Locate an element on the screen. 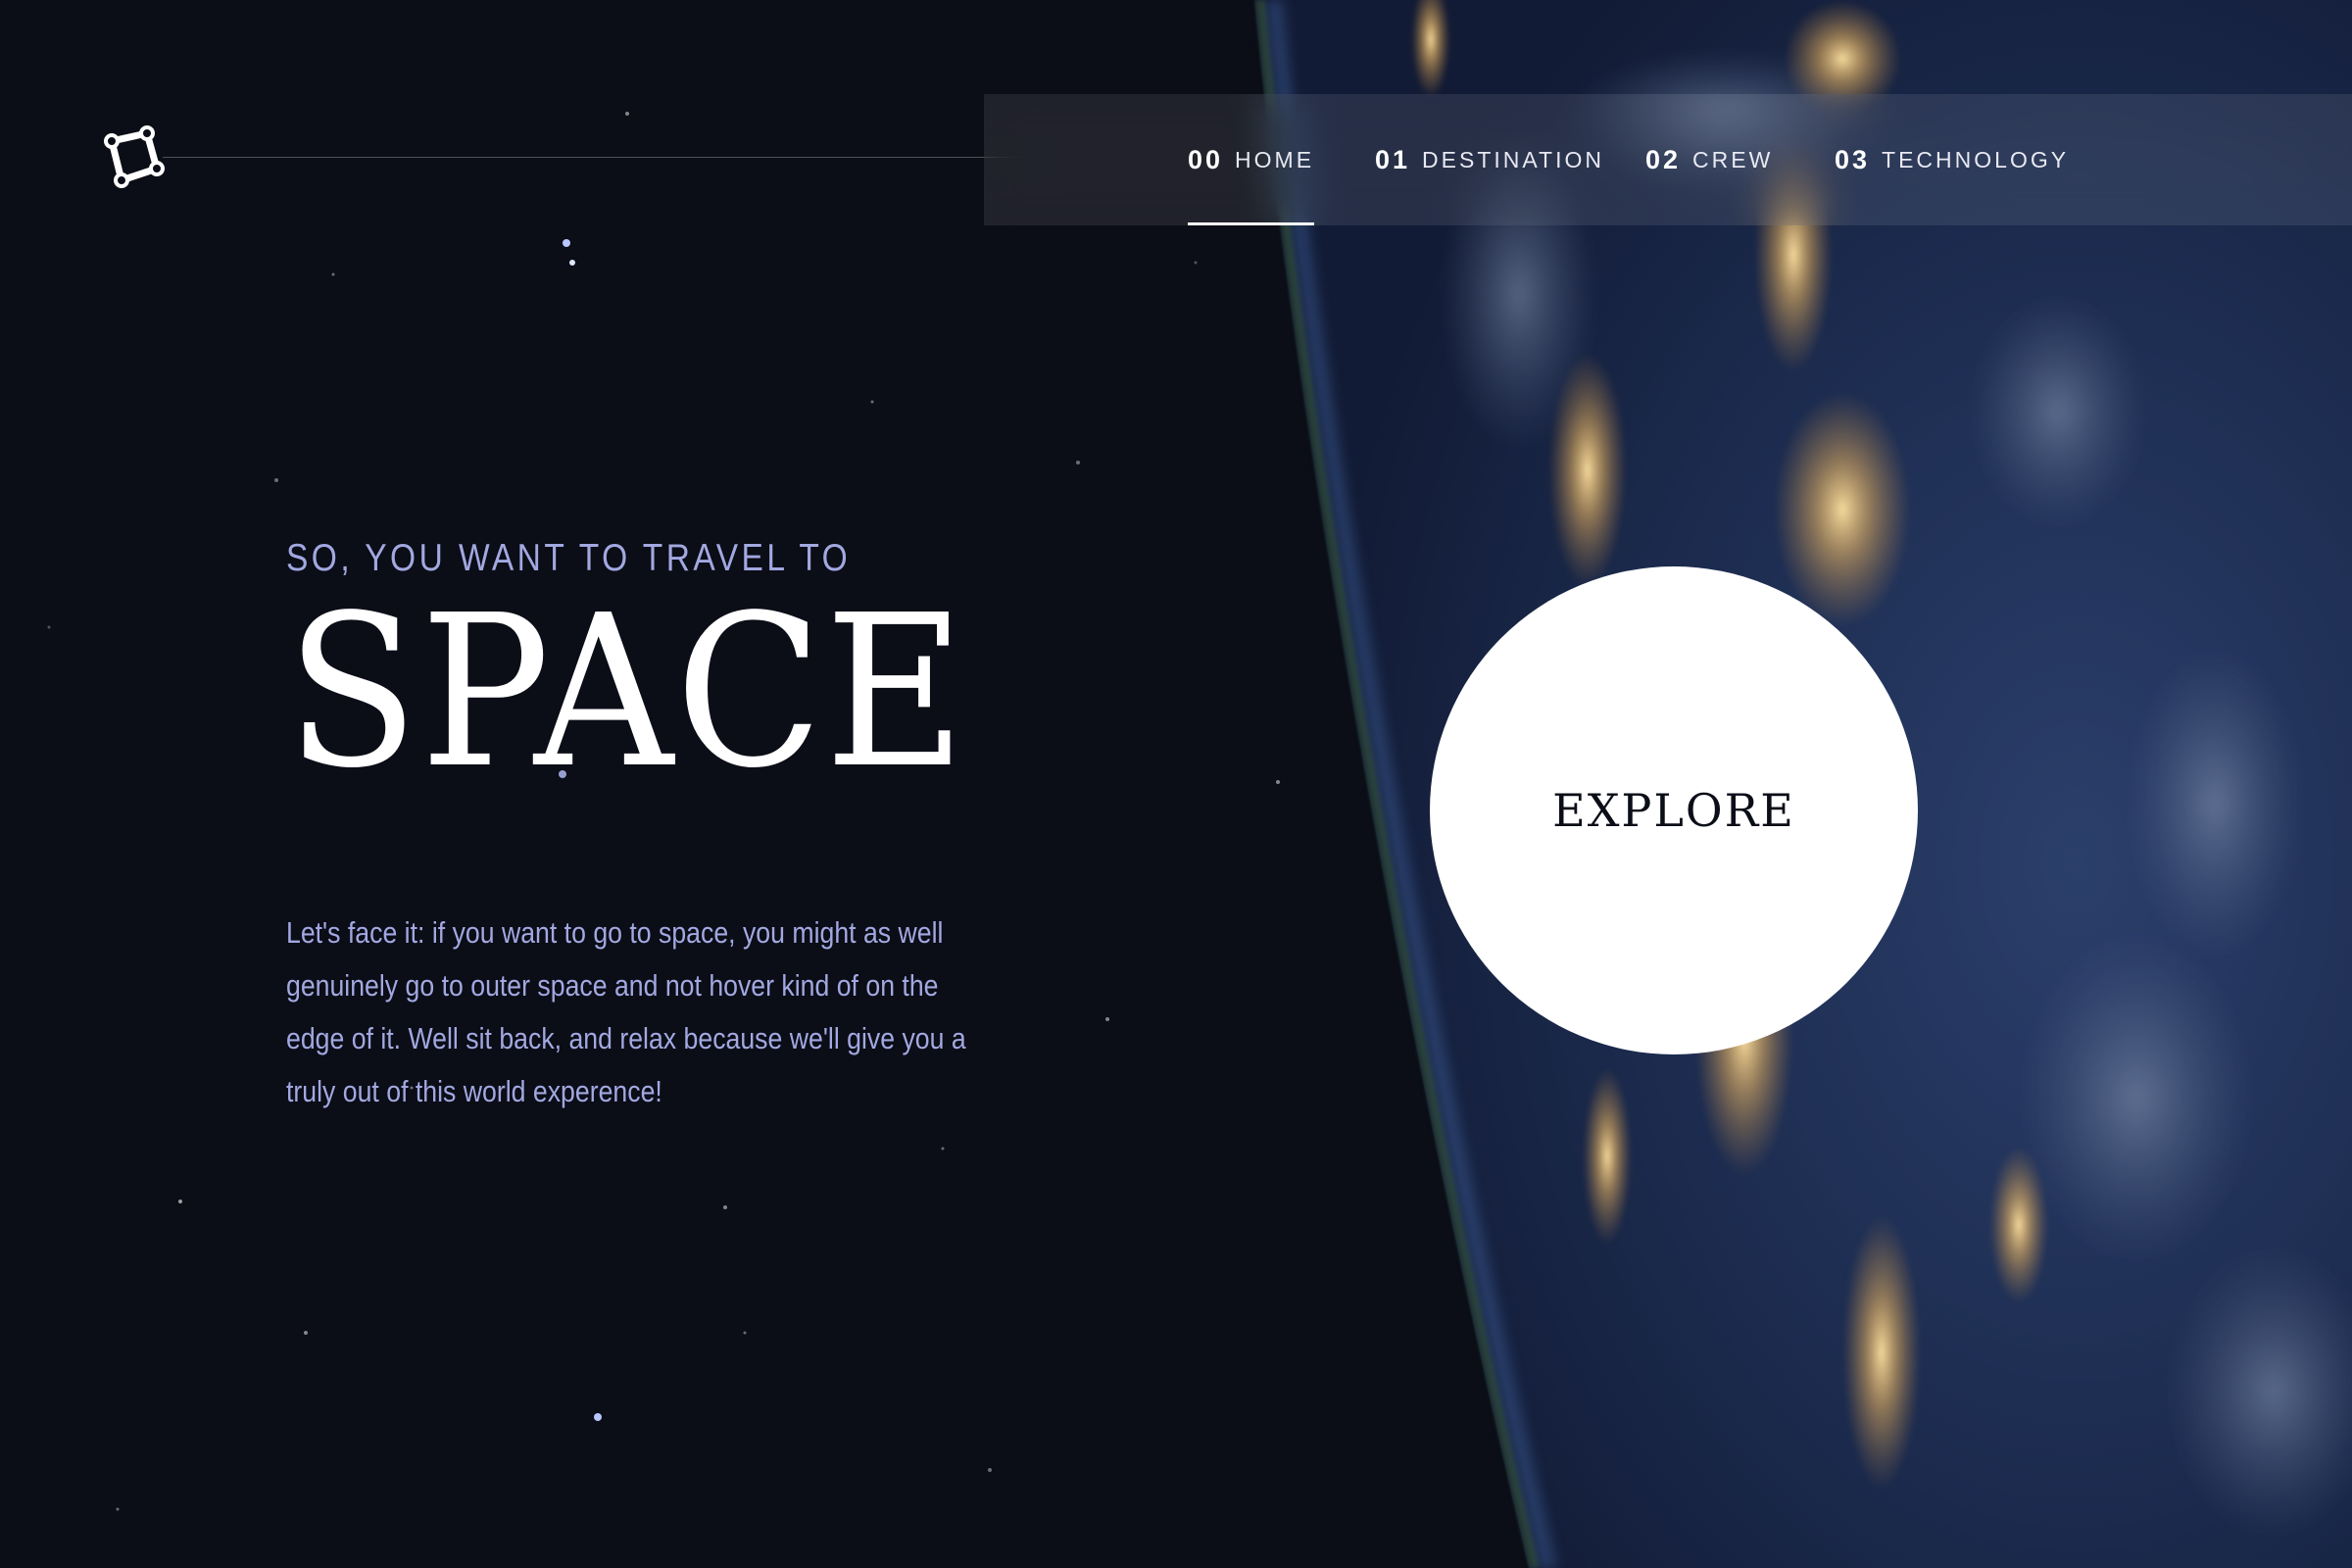 Image resolution: width=2352 pixels, height=1568 pixels. nav-item-label: DESTINATION is located at coordinates (1513, 159).